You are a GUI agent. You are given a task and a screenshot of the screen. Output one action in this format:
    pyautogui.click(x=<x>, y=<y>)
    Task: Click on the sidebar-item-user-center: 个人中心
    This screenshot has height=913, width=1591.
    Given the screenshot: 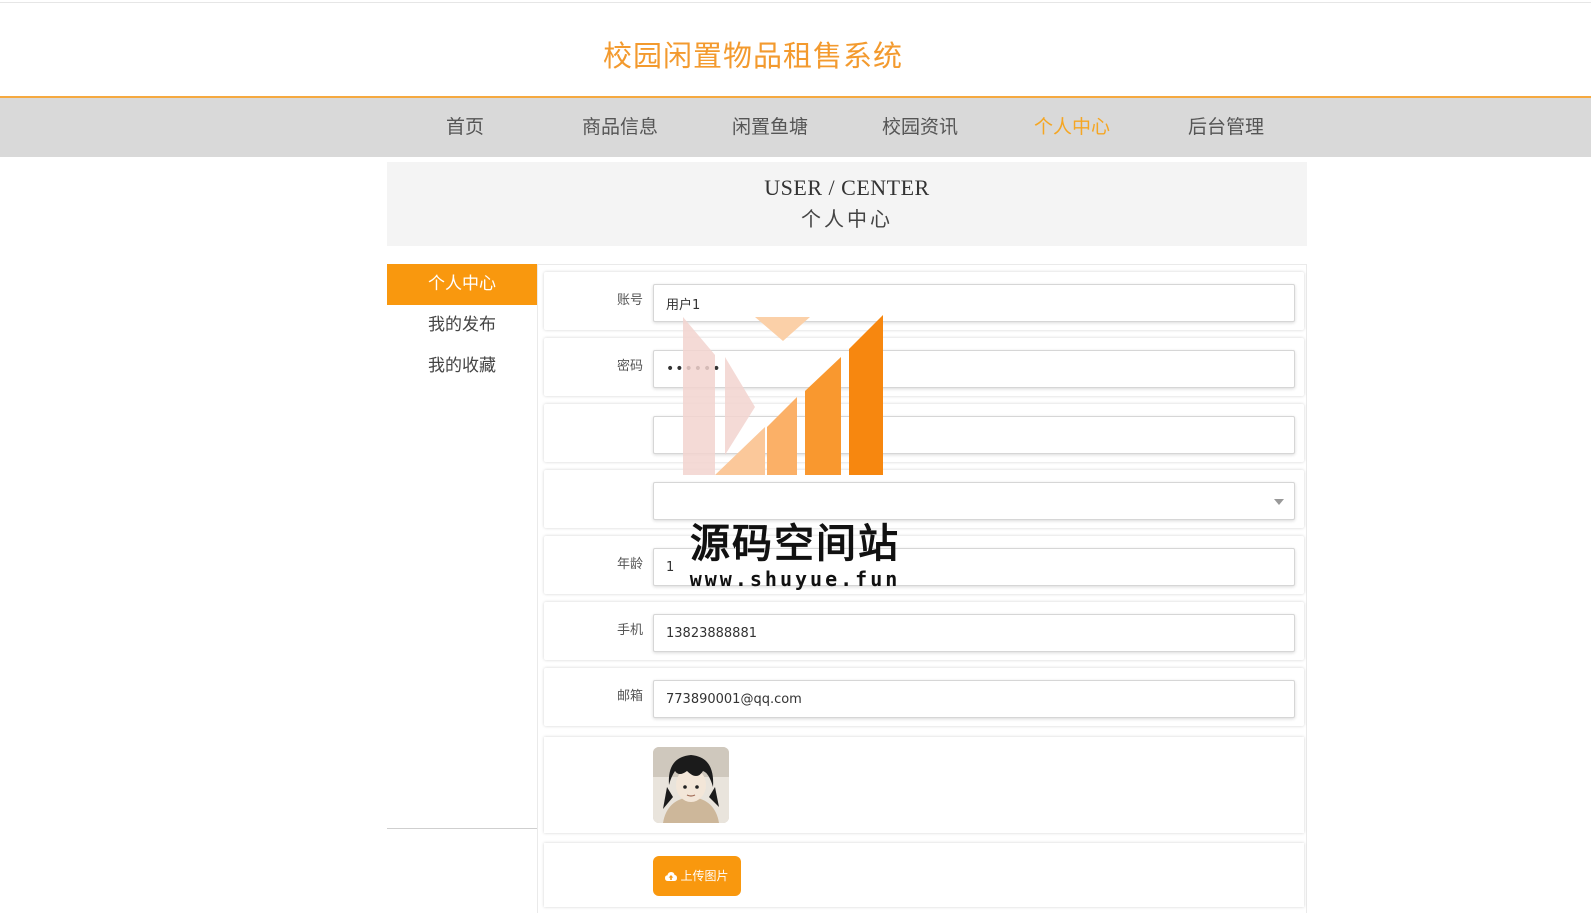 What is the action you would take?
    pyautogui.click(x=462, y=284)
    